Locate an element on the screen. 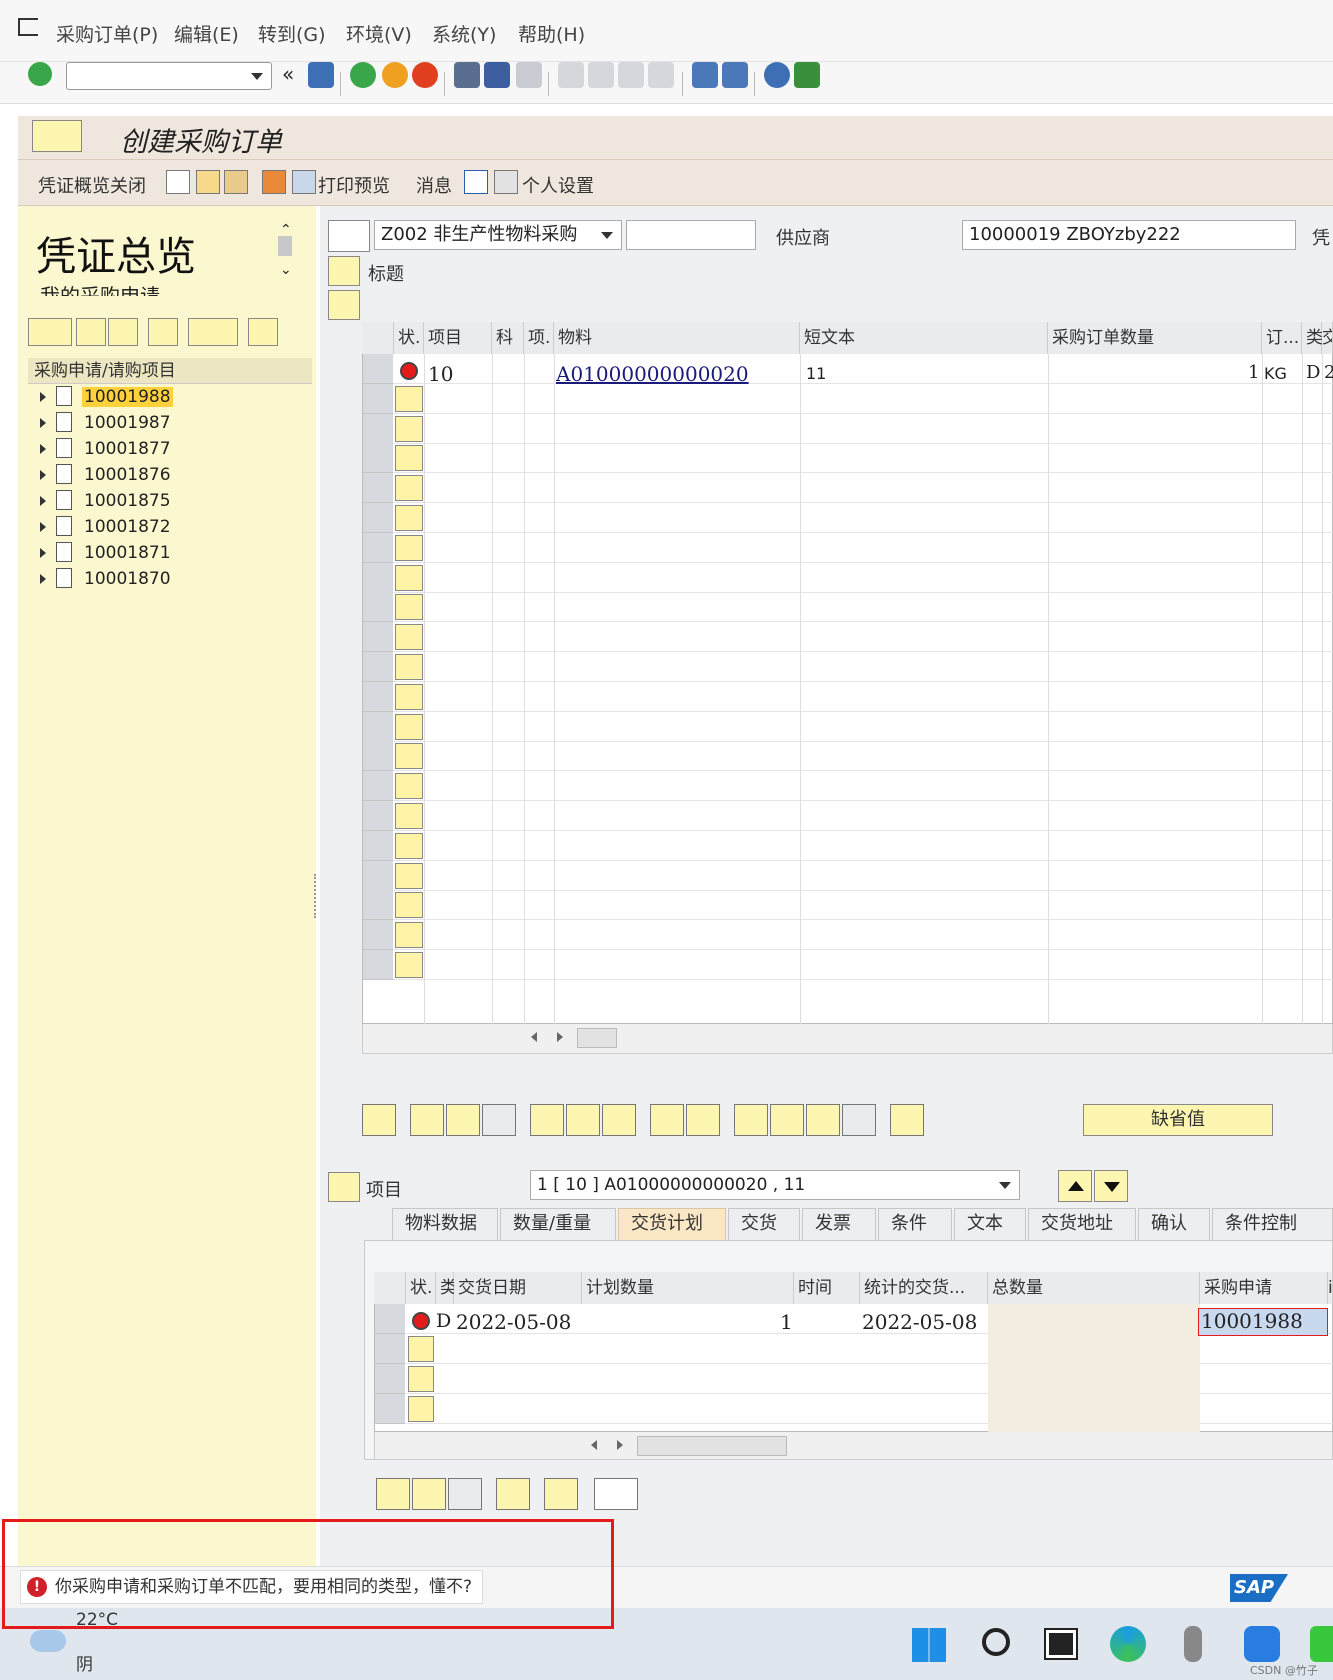  purchase-requisition-field: 10001988 is located at coordinates (1263, 1322).